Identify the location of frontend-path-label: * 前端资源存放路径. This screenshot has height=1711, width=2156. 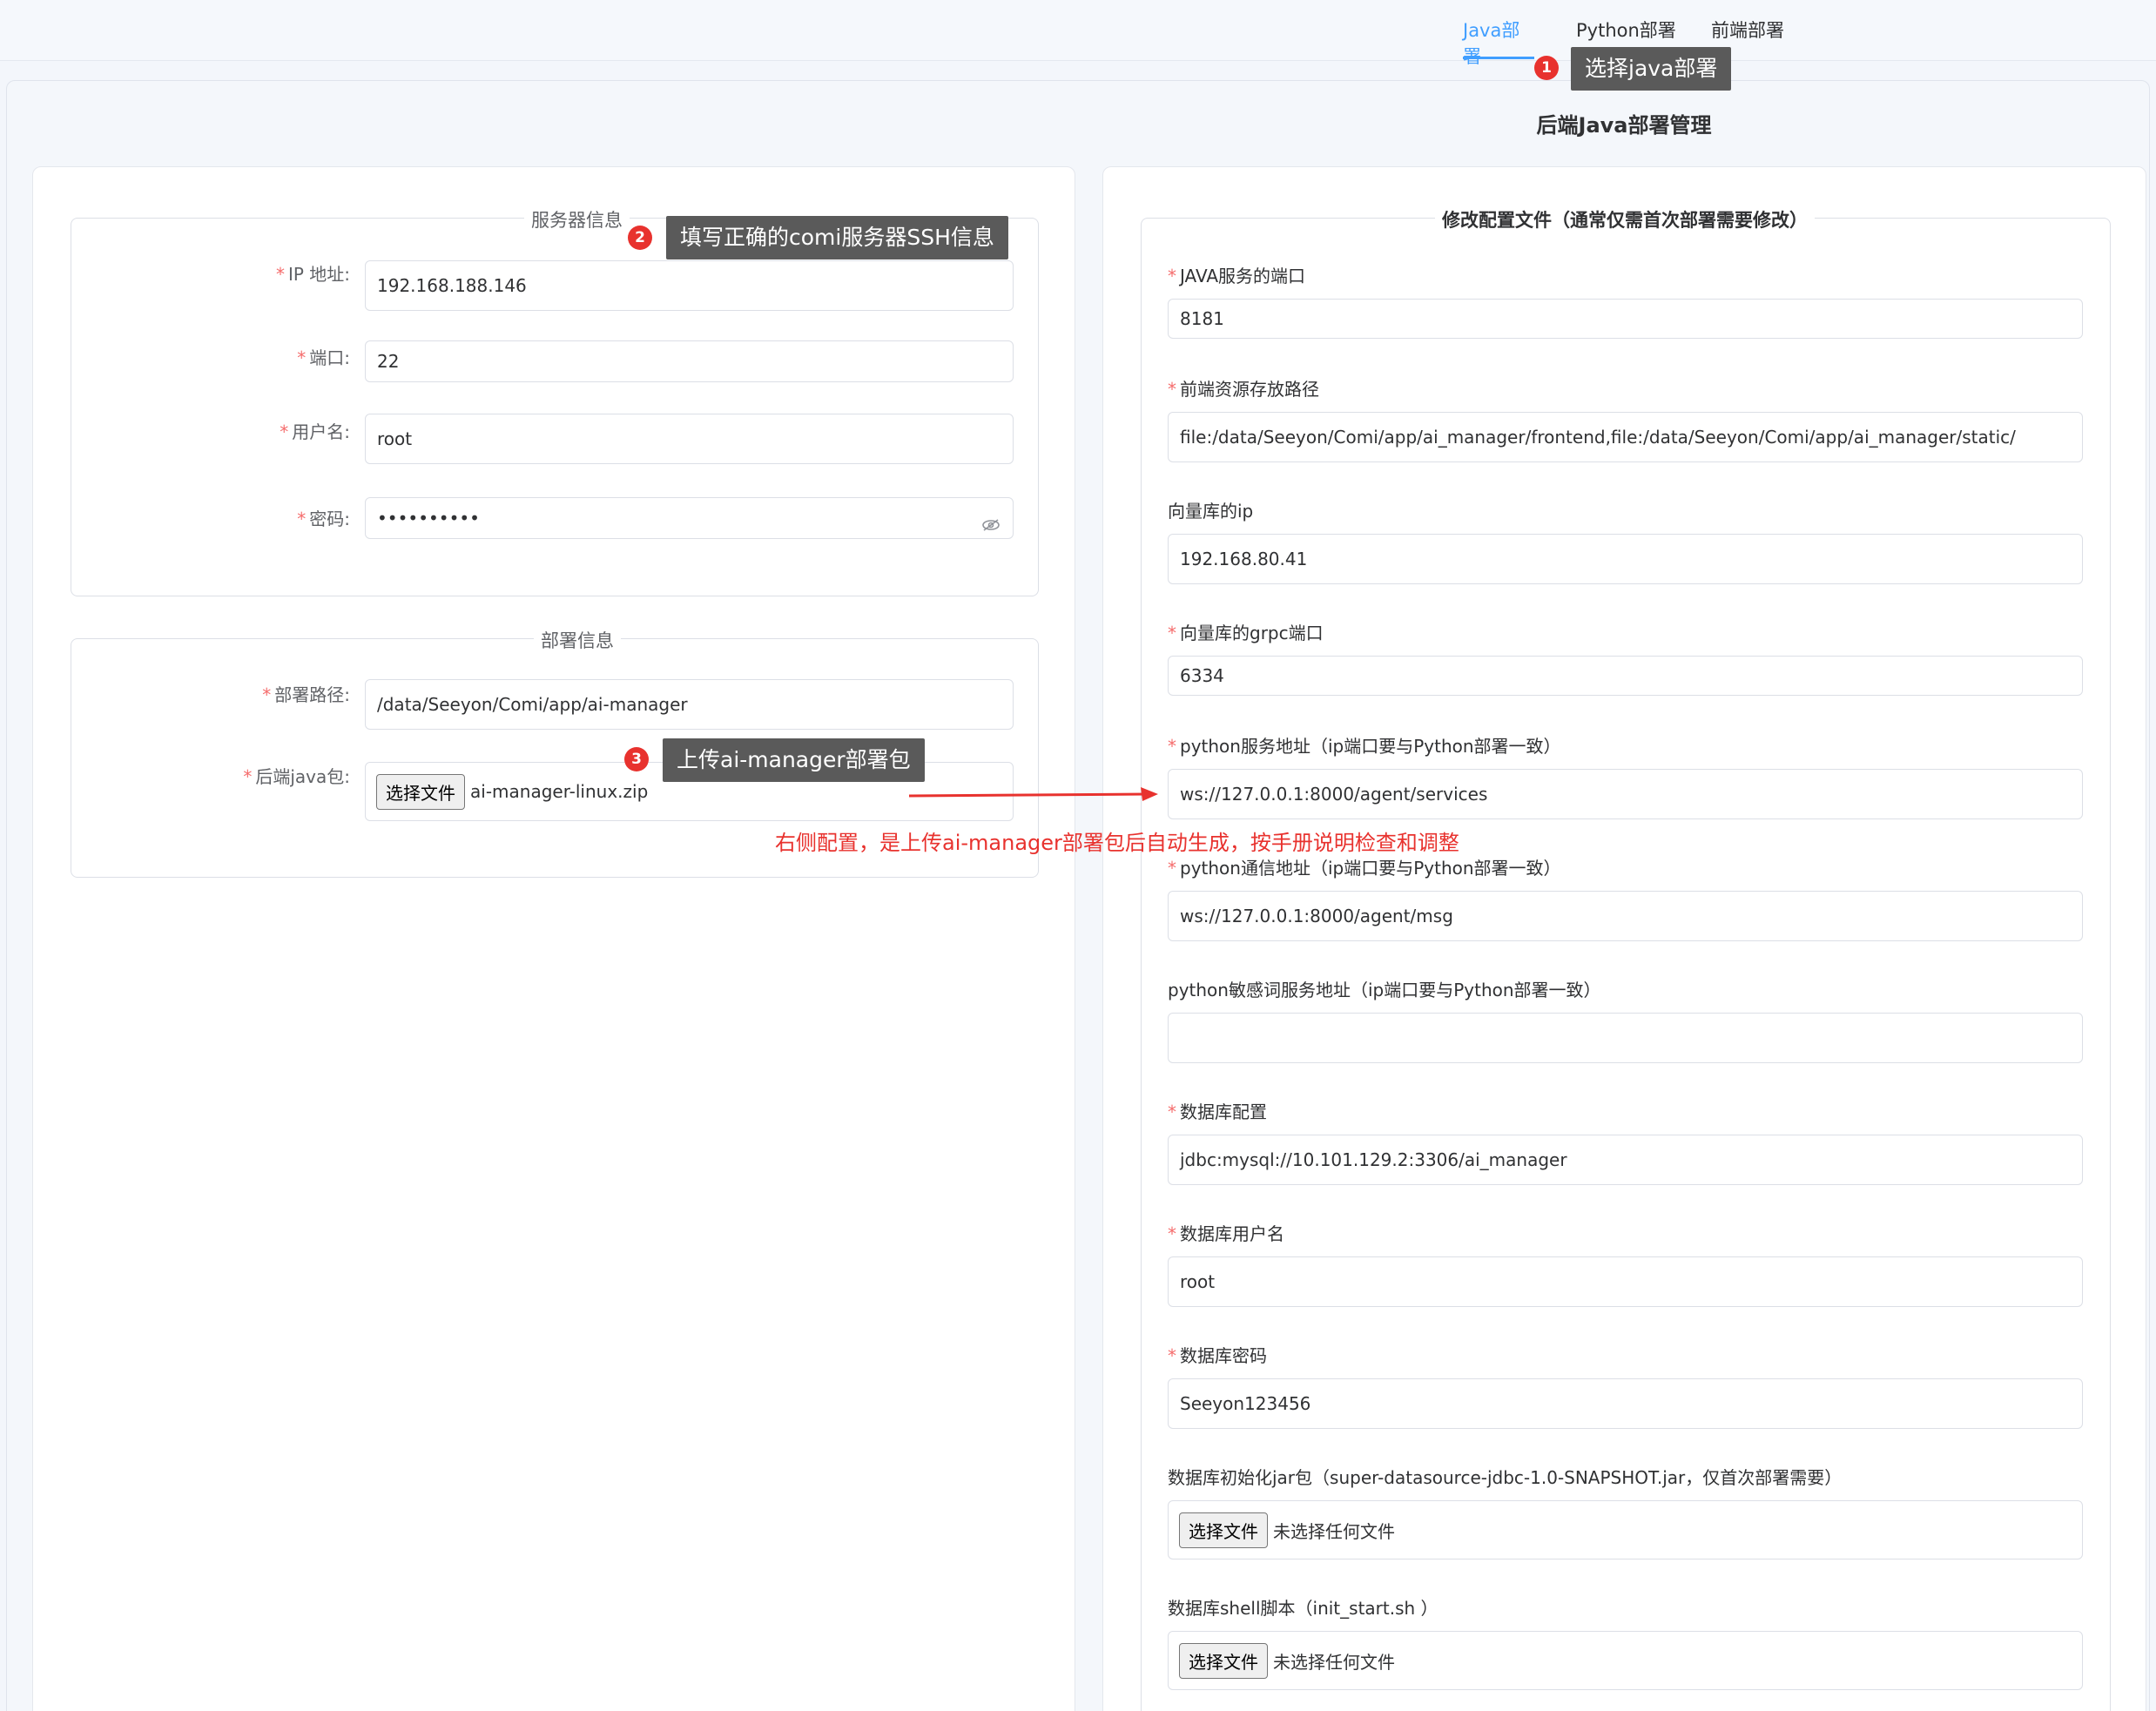
(1243, 389).